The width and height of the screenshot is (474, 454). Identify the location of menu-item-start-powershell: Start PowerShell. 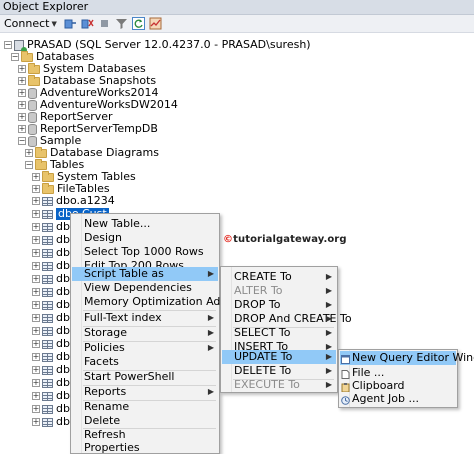
(145, 377).